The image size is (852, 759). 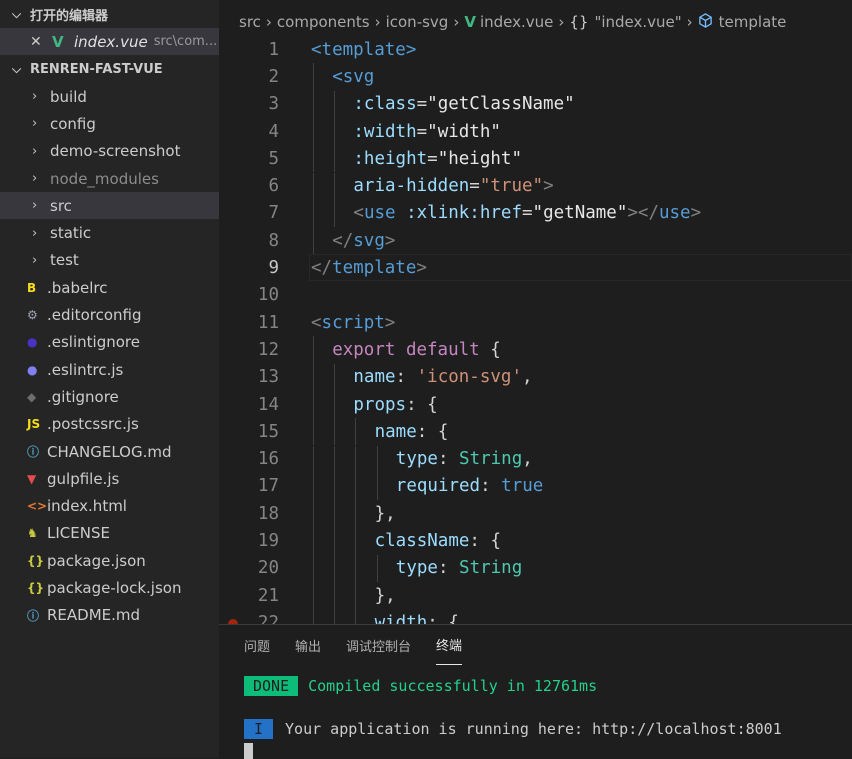 What do you see at coordinates (369, 240) in the screenshot?
I see `code-token: svg` at bounding box center [369, 240].